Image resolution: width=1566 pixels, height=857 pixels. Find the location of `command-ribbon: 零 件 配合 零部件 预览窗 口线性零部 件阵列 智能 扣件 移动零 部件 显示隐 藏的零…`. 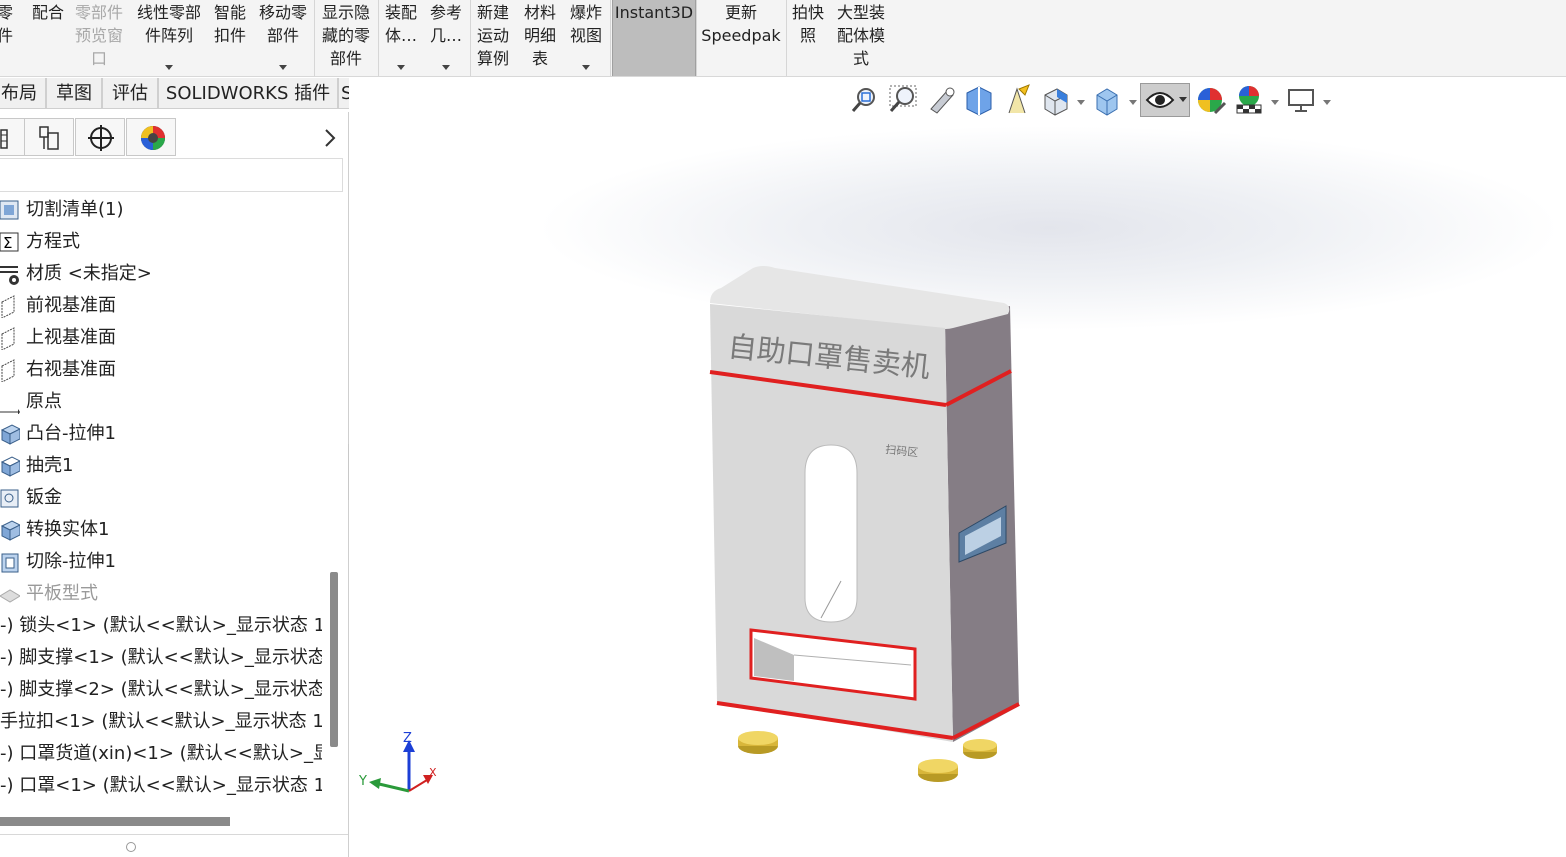

command-ribbon: 零 件 配合 零部件 预览窗 口线性零部 件阵列 智能 扣件 移动零 部件 显示隐 藏的零… is located at coordinates (783, 38).